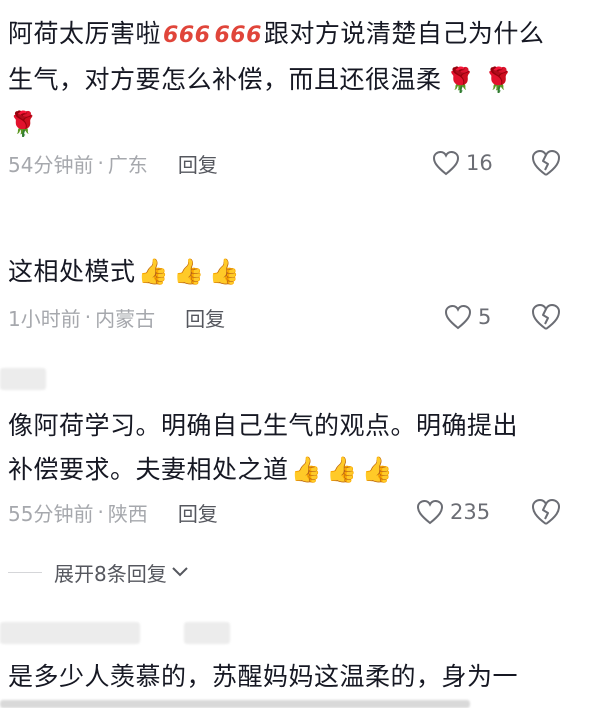  Describe the element at coordinates (127, 513) in the screenshot. I see `comment-location: 陕西` at that location.